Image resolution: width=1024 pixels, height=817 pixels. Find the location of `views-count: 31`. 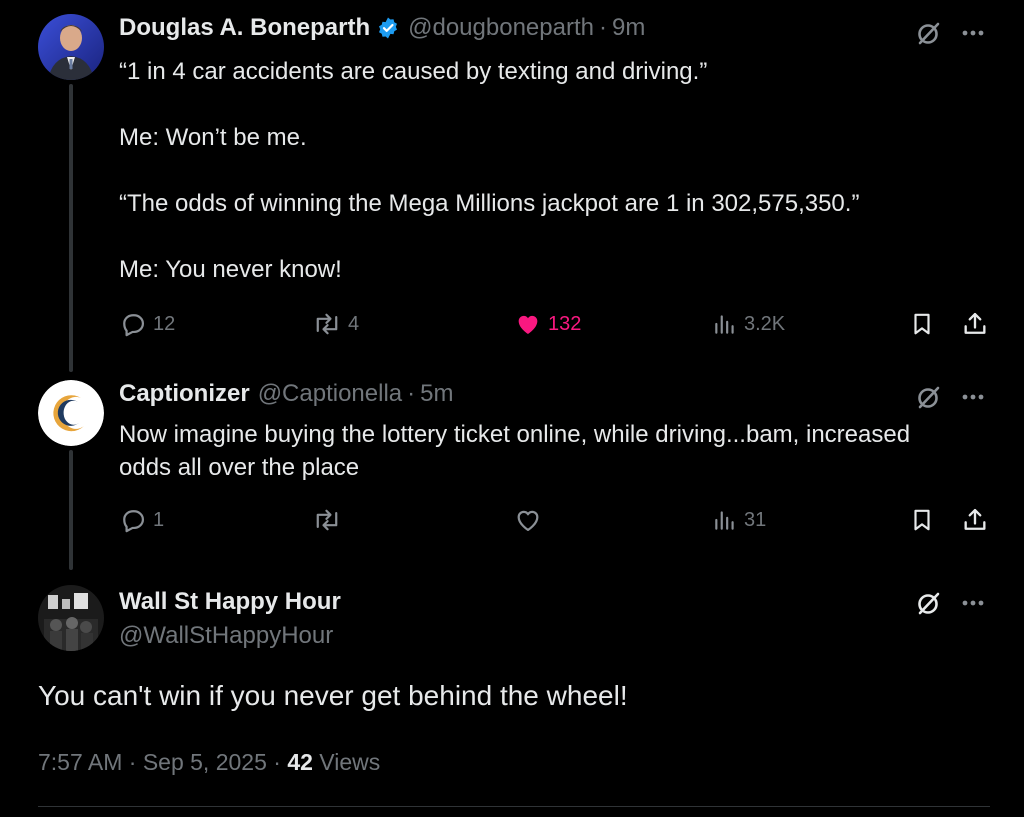

views-count: 31 is located at coordinates (755, 519).